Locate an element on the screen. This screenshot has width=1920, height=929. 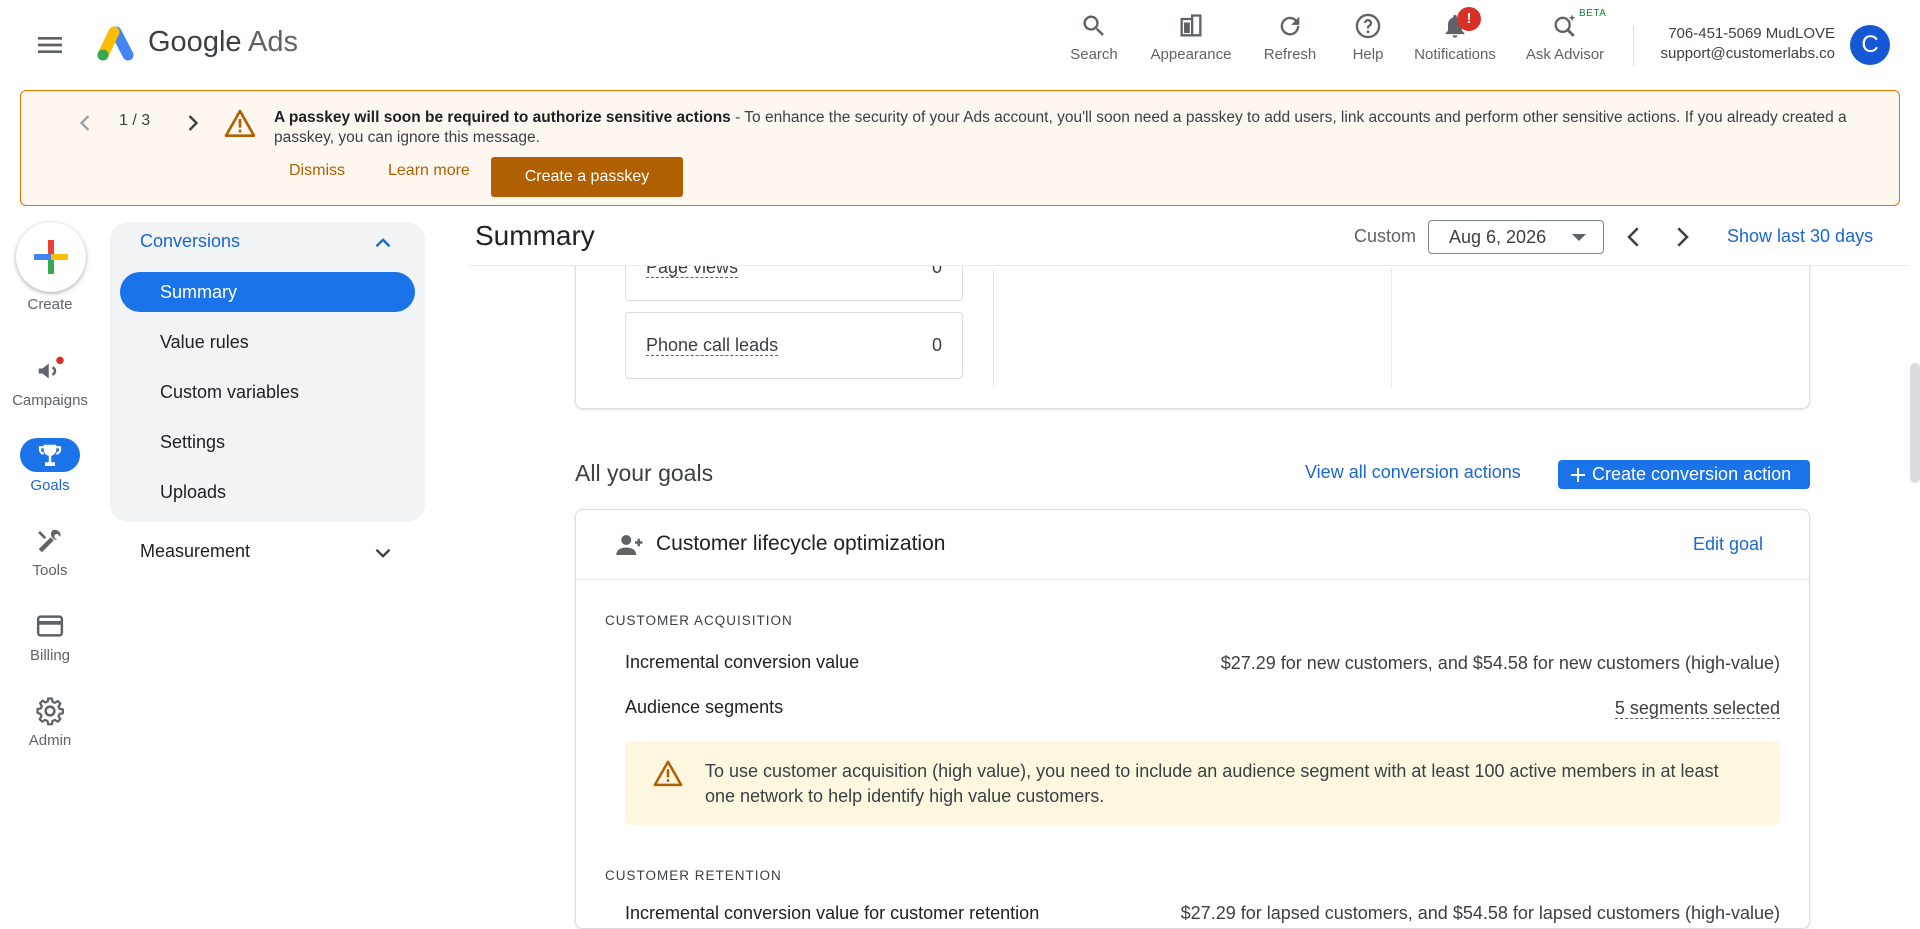
ask-advisor-icon is located at coordinates (1565, 26).